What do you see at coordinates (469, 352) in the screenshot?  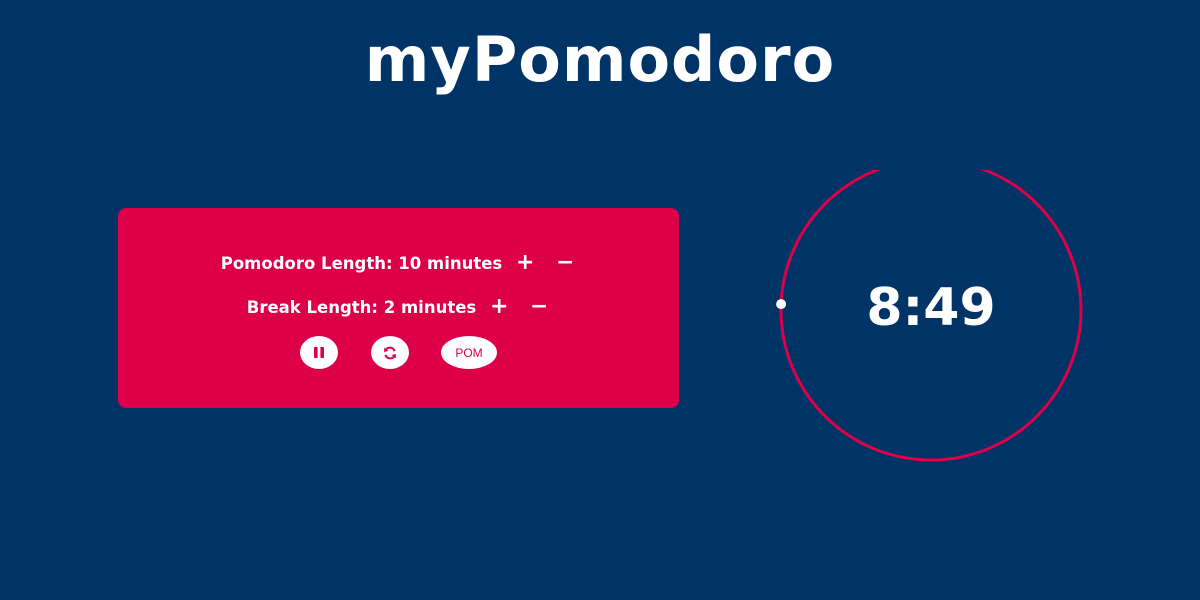 I see `mode-toggle-button: POM` at bounding box center [469, 352].